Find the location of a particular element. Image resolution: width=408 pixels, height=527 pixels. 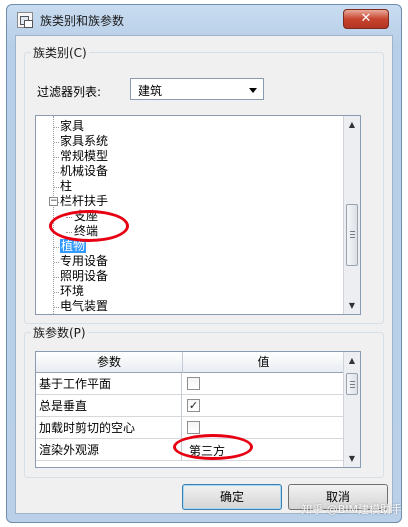

params-scrollbar: ▲ ▼ is located at coordinates (351, 409).